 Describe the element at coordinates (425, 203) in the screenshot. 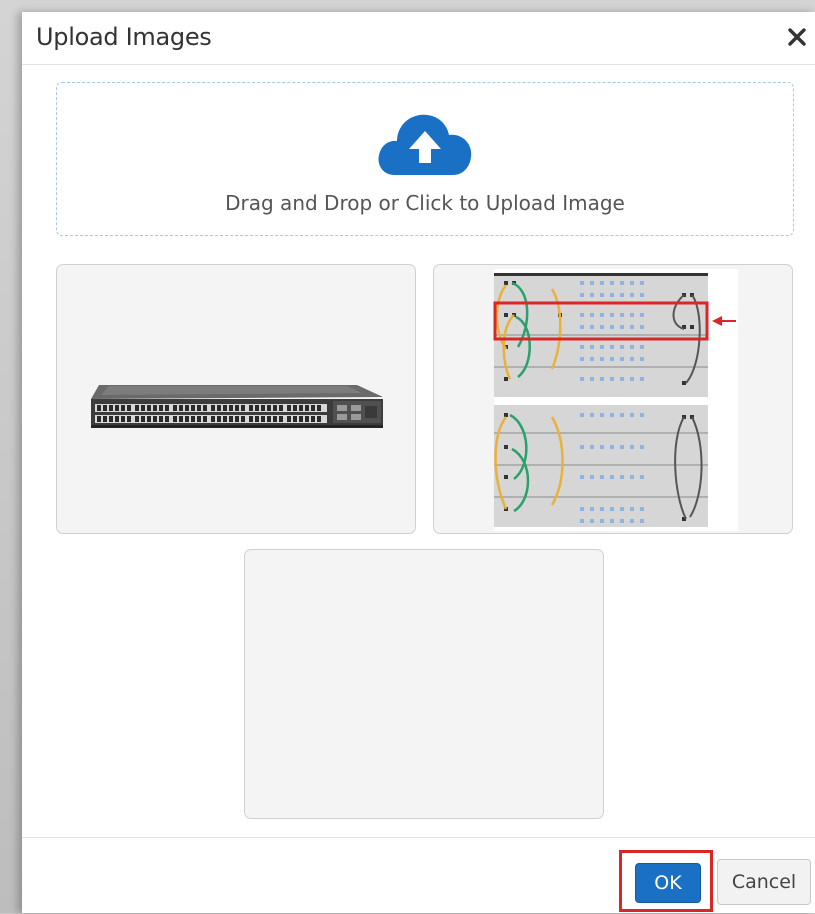

I see `dropzone-text: Drag and Drop or Click to Upload Image` at that location.